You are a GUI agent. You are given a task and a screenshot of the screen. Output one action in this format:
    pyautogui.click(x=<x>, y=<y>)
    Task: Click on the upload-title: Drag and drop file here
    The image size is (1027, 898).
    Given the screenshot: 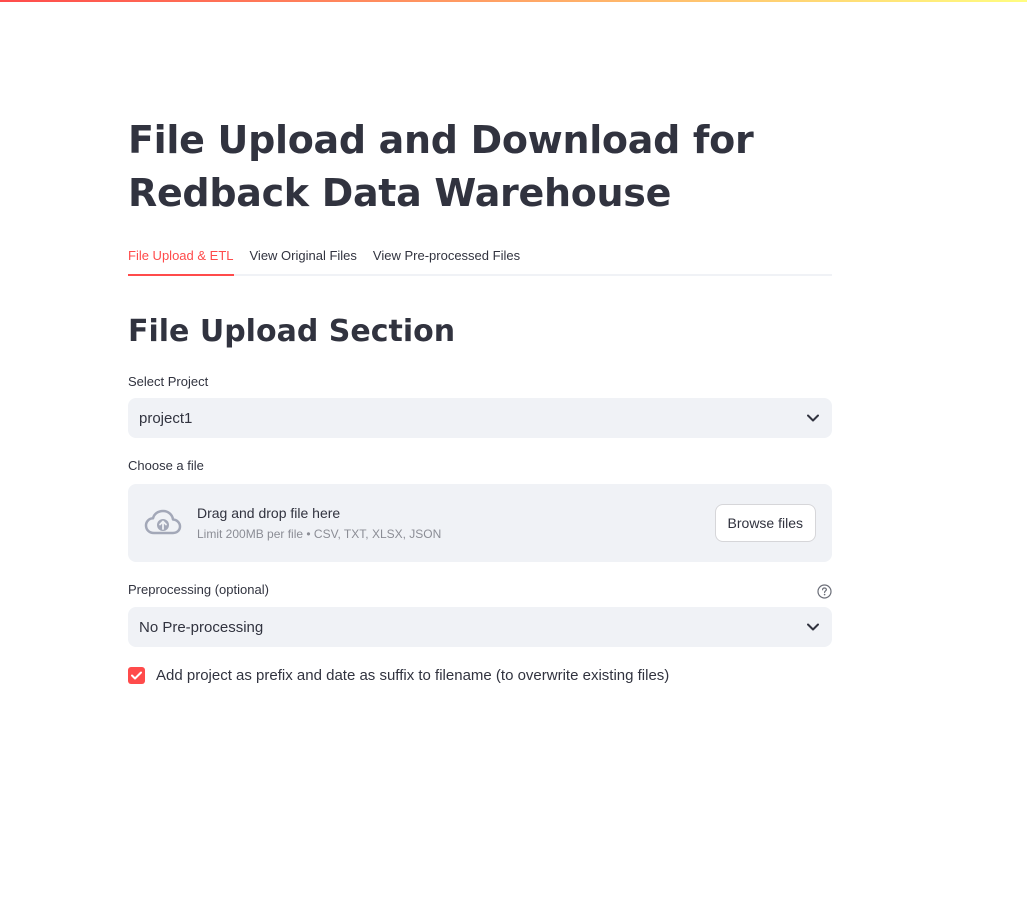 What is the action you would take?
    pyautogui.click(x=269, y=513)
    